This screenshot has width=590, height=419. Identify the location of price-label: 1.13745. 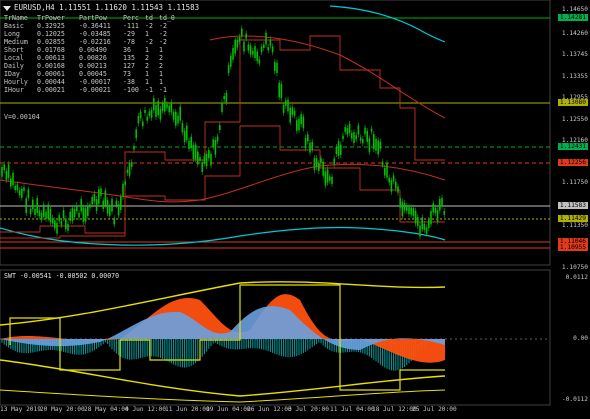
(574, 54).